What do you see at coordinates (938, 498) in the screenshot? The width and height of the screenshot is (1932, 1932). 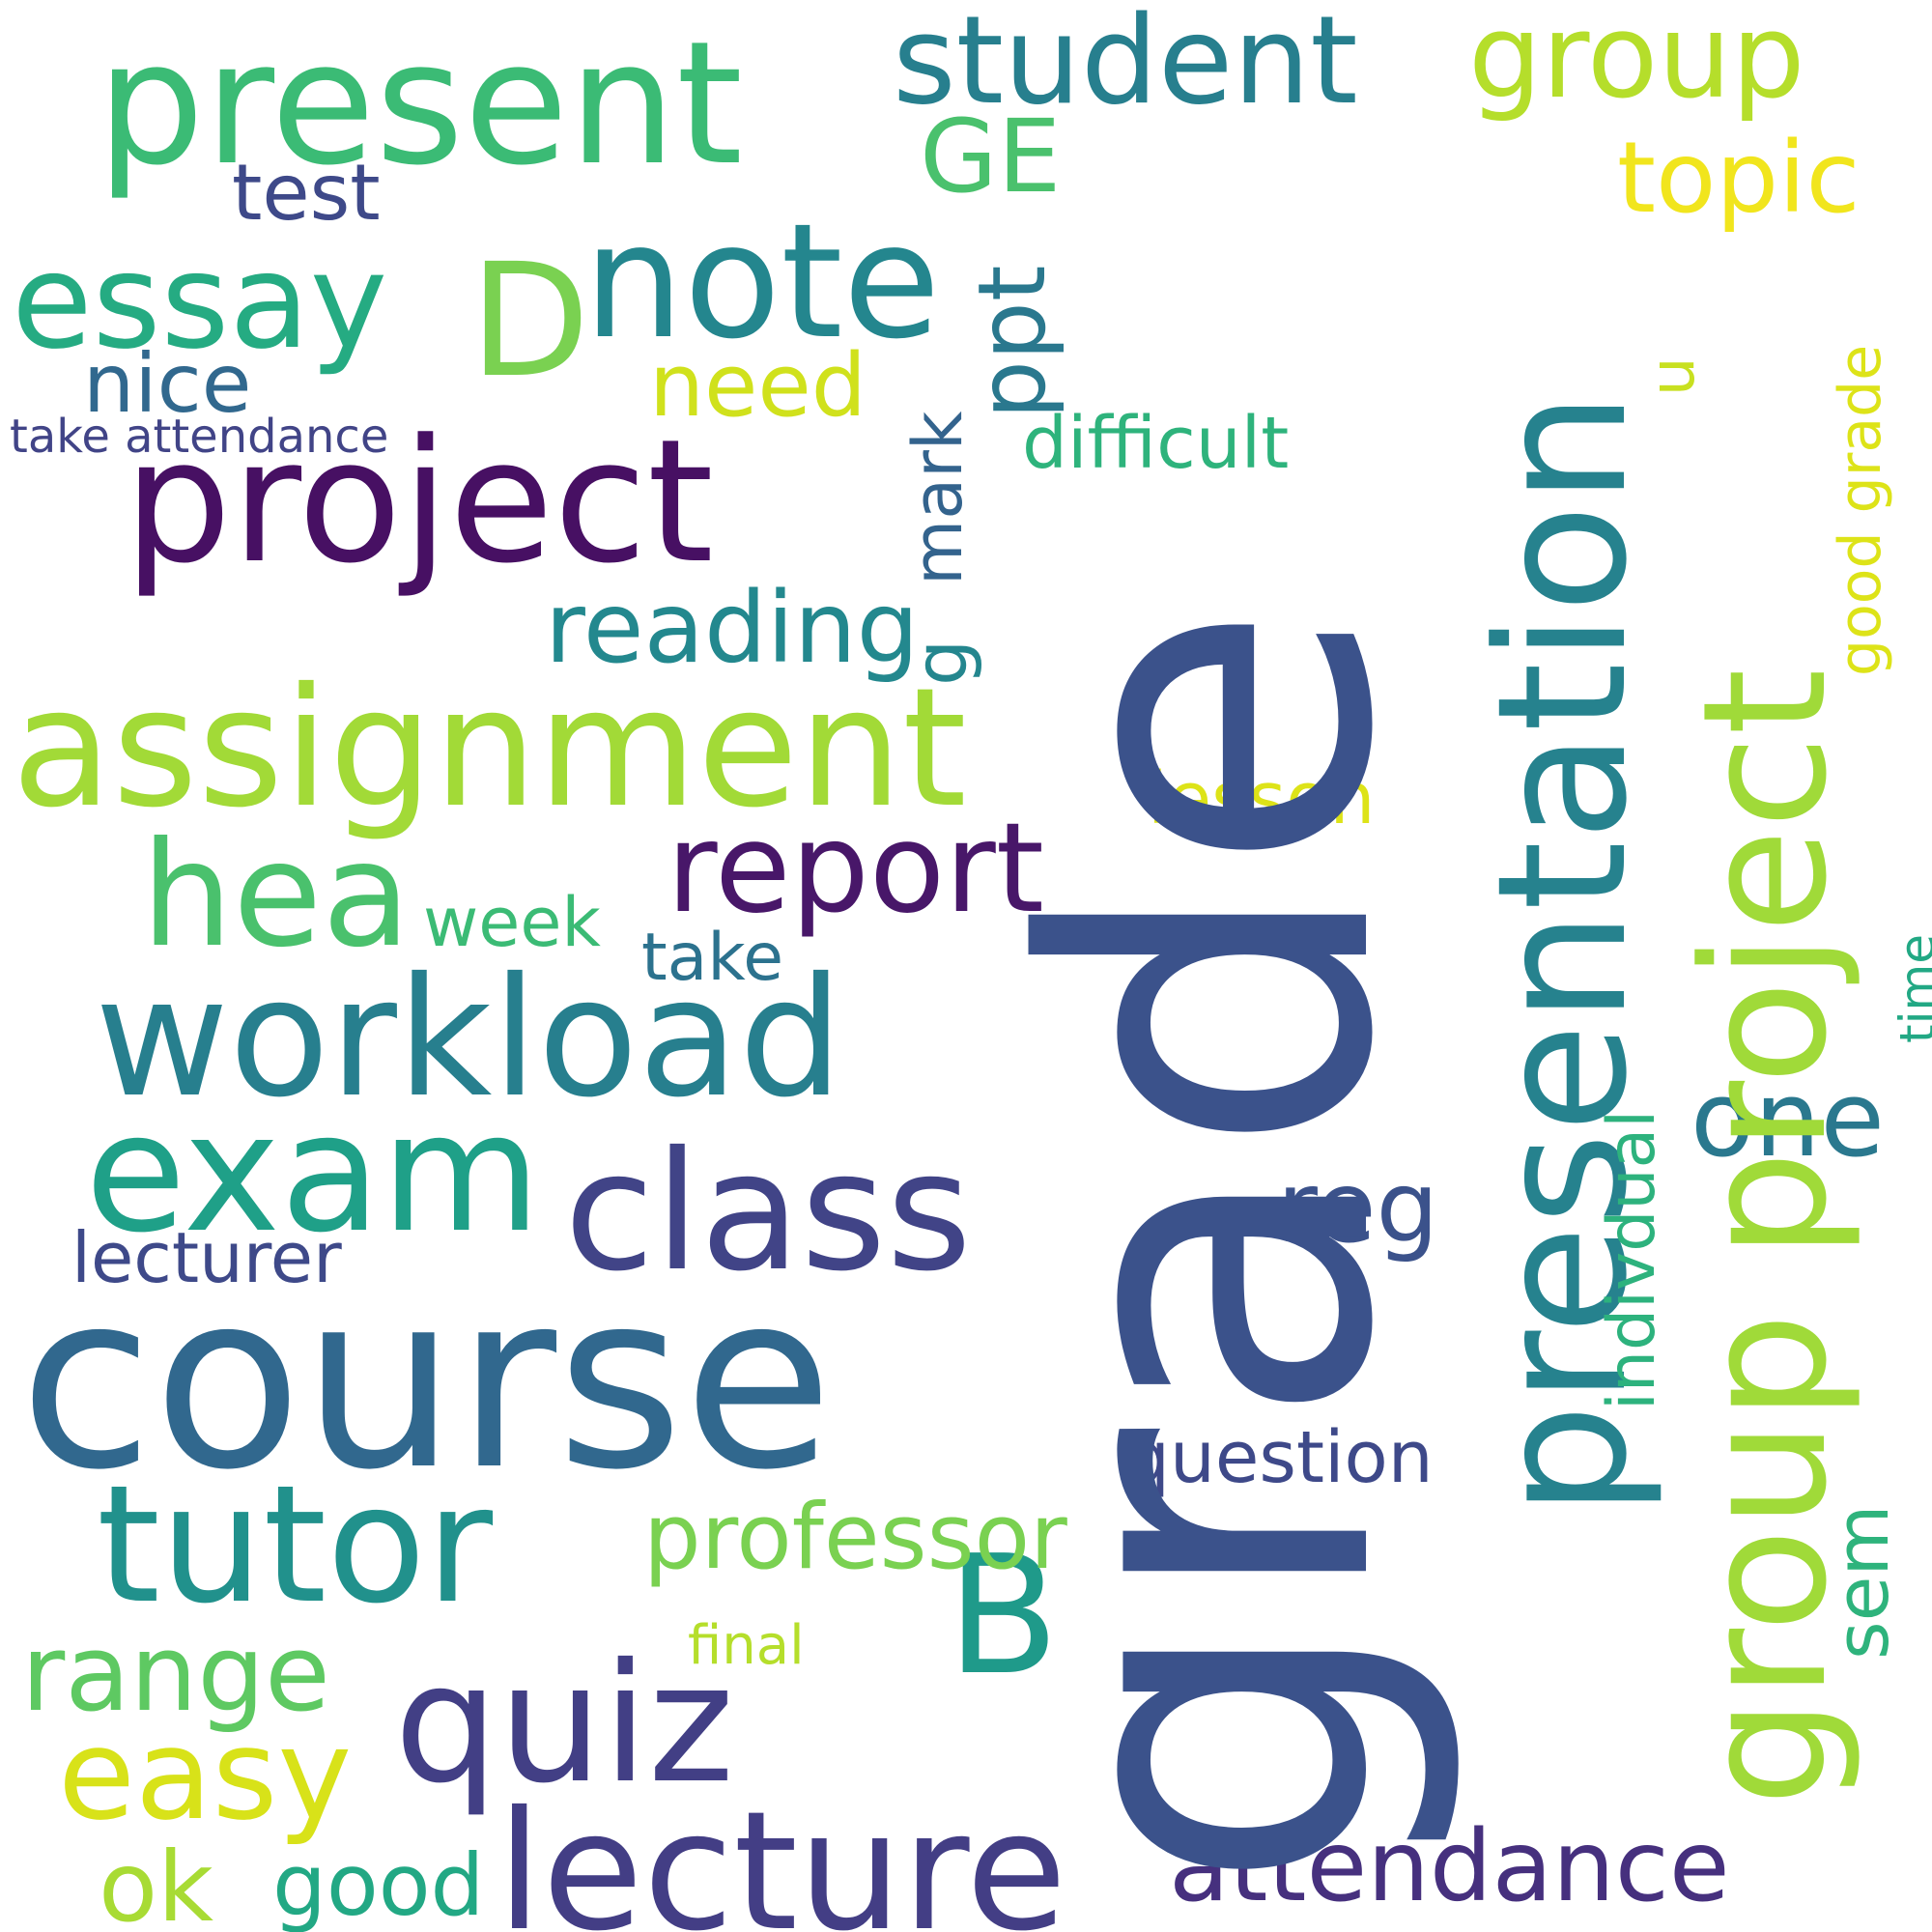 I see `word-mark: mark` at bounding box center [938, 498].